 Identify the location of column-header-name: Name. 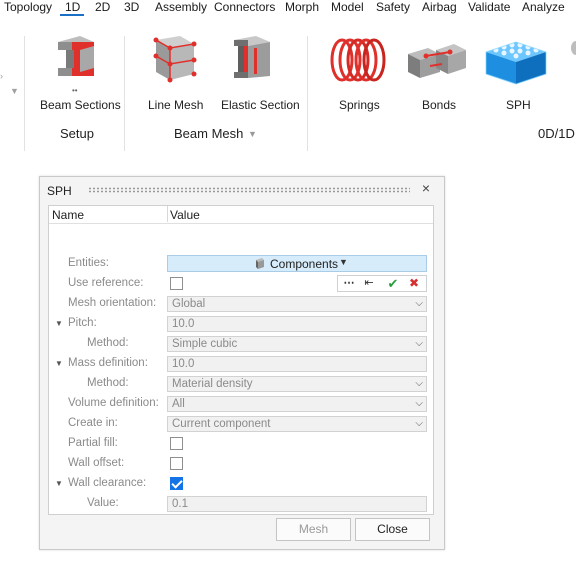
(68, 215).